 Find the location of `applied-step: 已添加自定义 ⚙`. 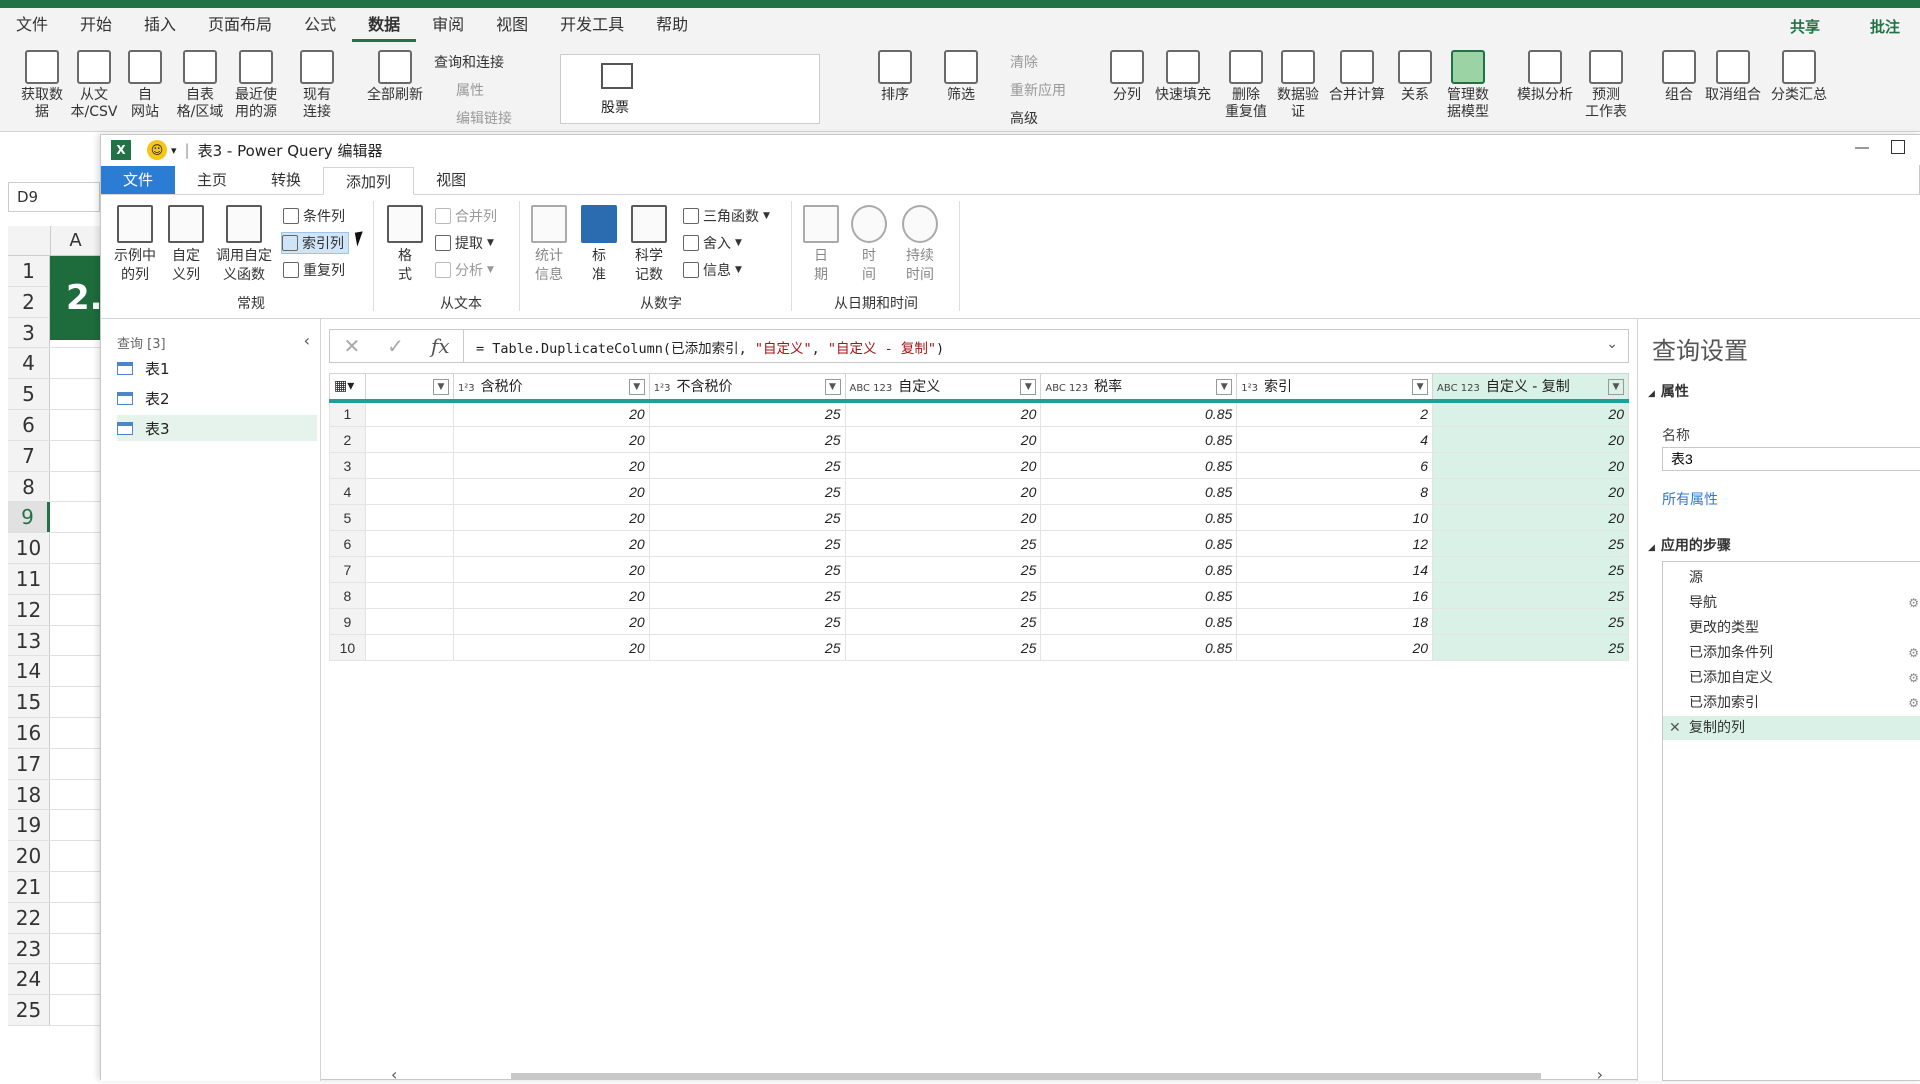

applied-step: 已添加自定义 ⚙ is located at coordinates (1791, 678).